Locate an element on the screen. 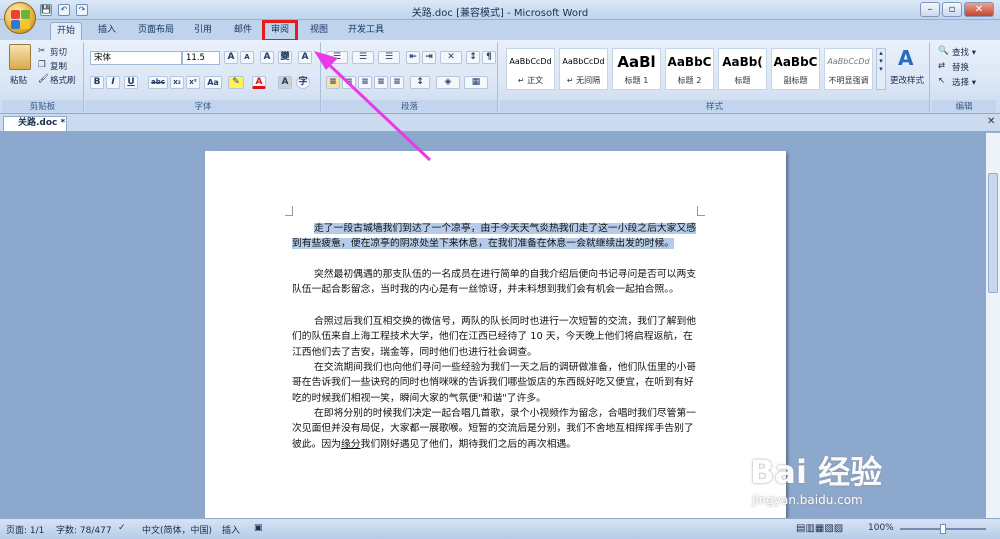 Image resolution: width=1000 pixels, height=539 pixels. tab-review: 审阅 is located at coordinates (280, 31).